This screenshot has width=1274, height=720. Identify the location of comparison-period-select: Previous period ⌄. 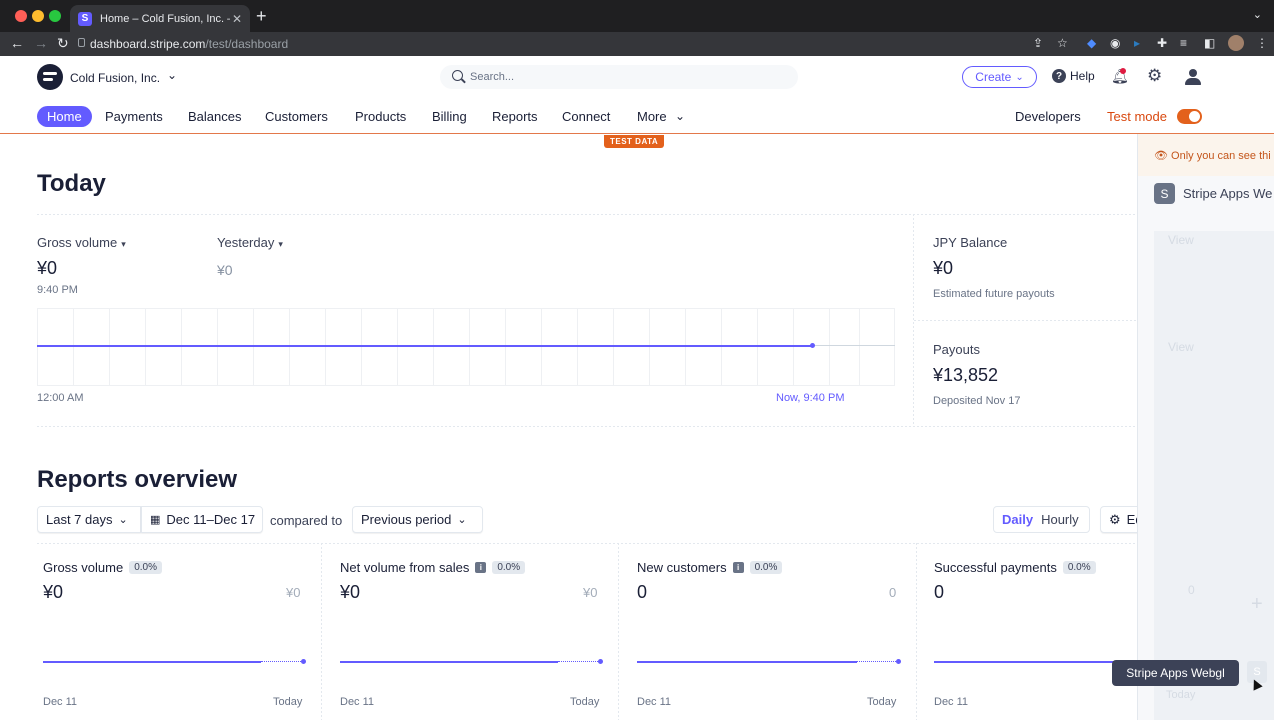
(417, 519).